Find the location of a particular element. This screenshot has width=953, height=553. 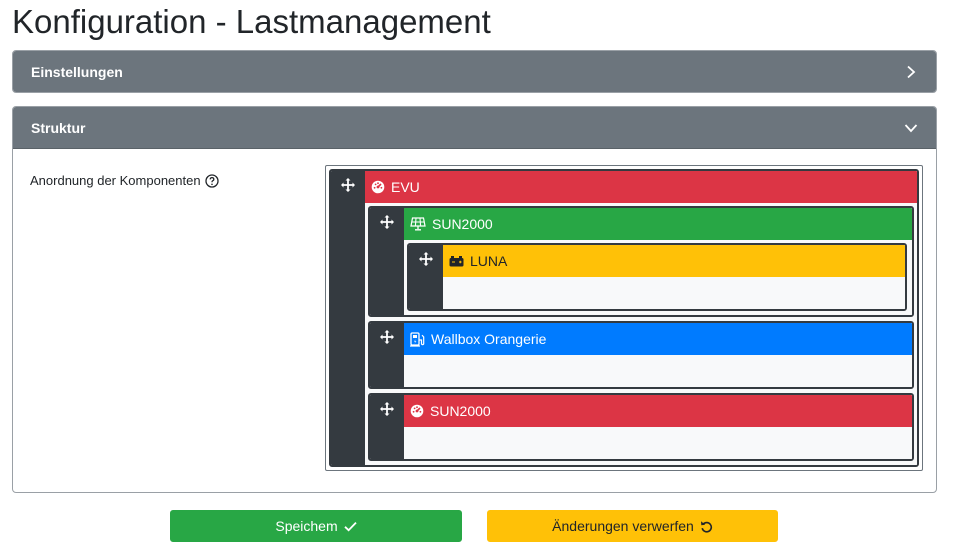

tree-node-sun2000-2-header: SUN2000 is located at coordinates (658, 411).